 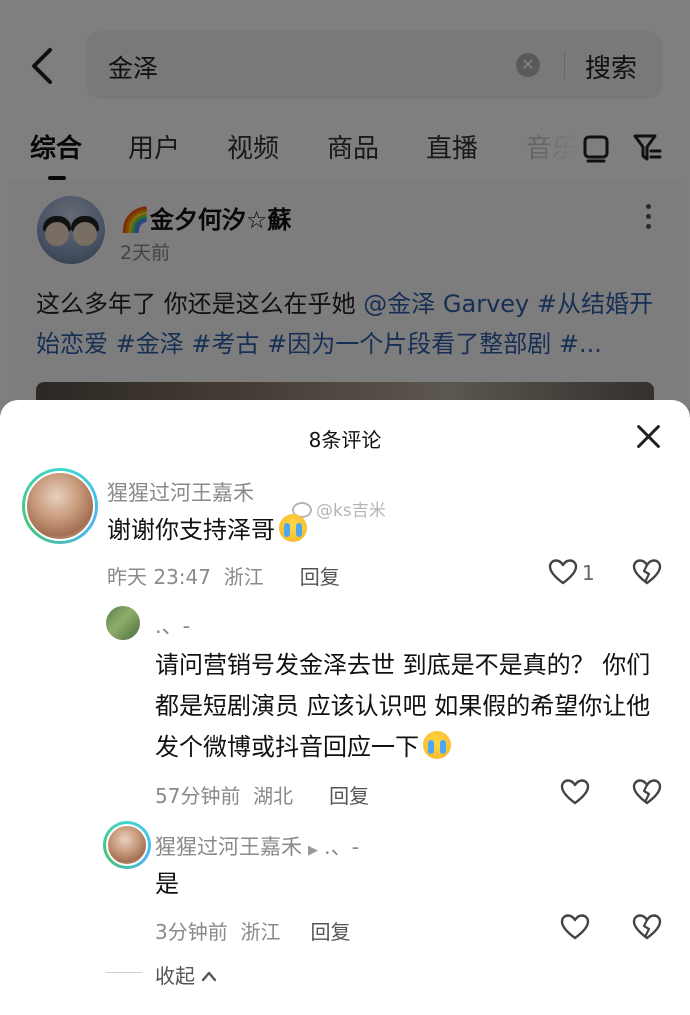 What do you see at coordinates (262, 796) in the screenshot?
I see `reply-meta: 57分钟前 湖北 回复` at bounding box center [262, 796].